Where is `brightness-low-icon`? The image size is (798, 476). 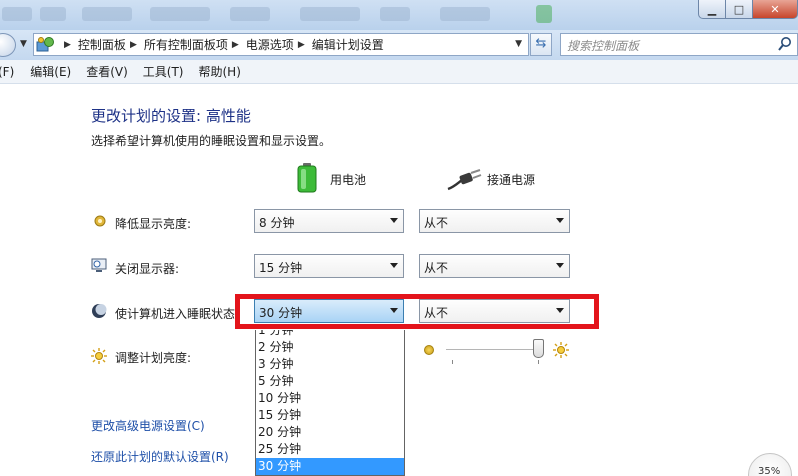 brightness-low-icon is located at coordinates (429, 350).